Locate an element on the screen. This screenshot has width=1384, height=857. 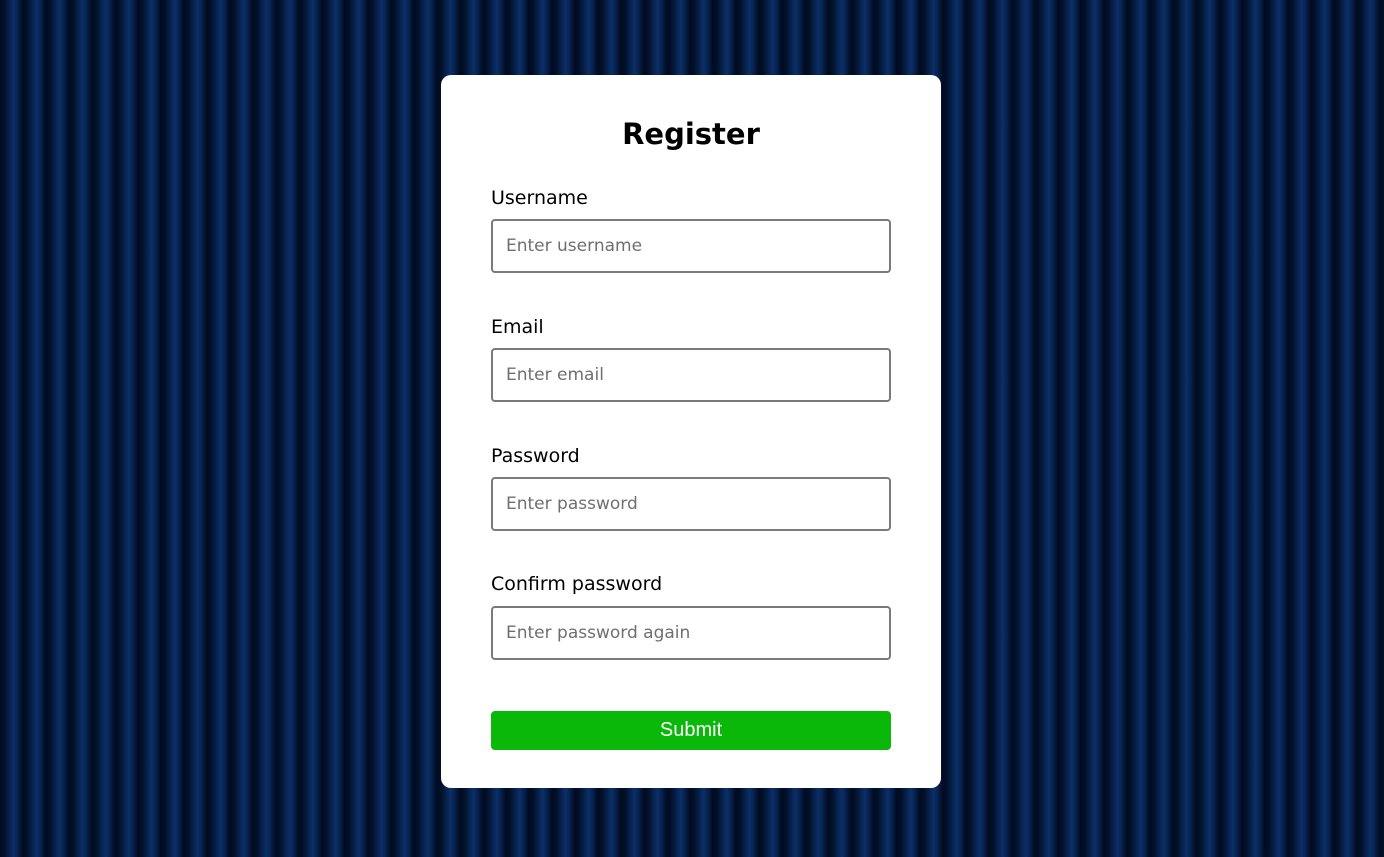
submit-button: Submit is located at coordinates (691, 730).